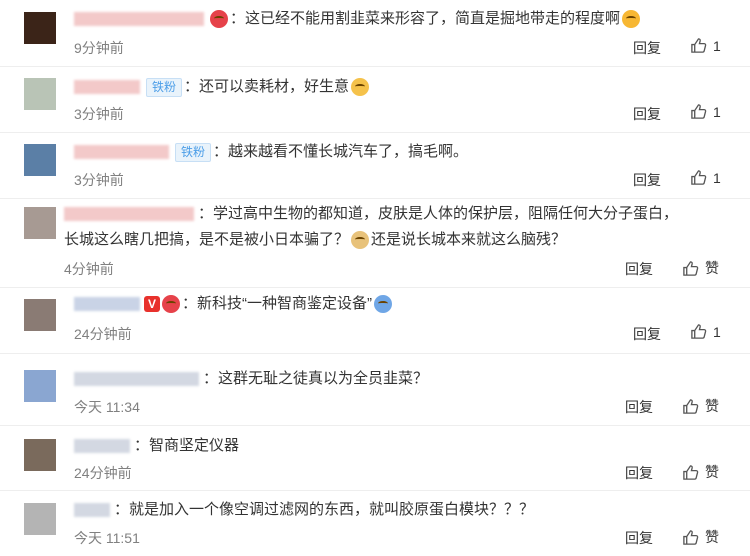  Describe the element at coordinates (152, 304) in the screenshot. I see `verified-badge: V` at that location.